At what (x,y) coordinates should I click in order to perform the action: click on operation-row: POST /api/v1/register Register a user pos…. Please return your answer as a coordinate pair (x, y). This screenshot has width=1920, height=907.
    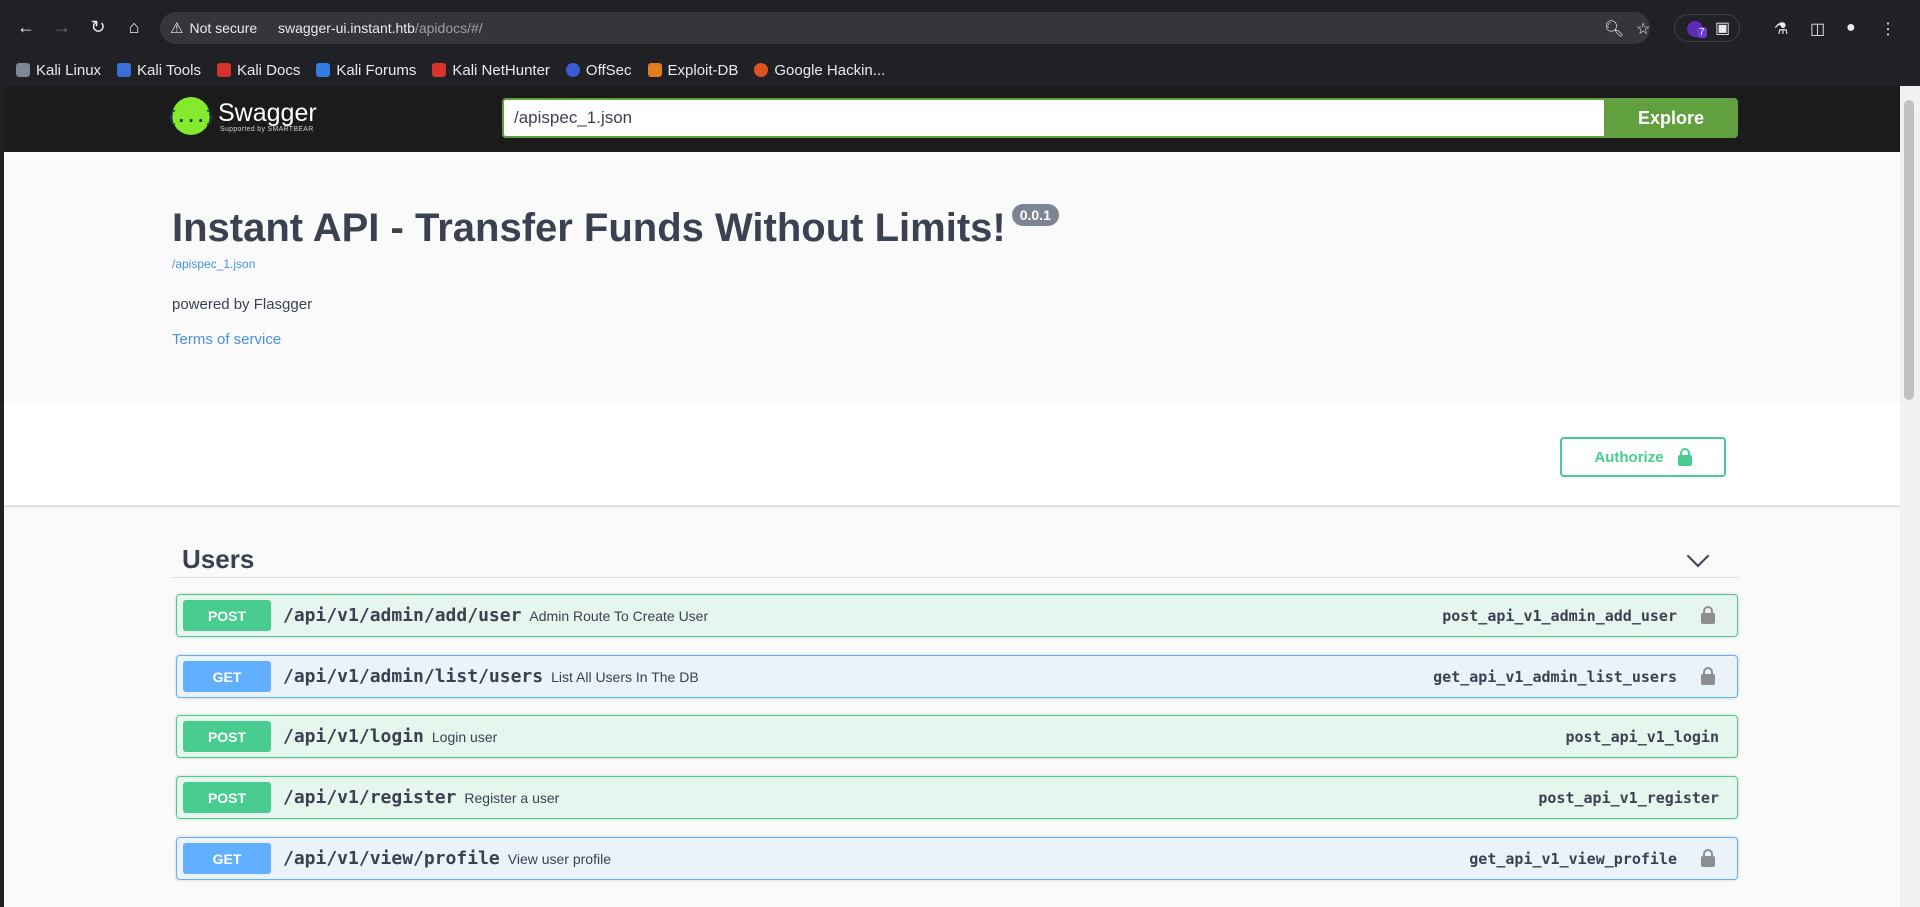
    Looking at the image, I should click on (957, 797).